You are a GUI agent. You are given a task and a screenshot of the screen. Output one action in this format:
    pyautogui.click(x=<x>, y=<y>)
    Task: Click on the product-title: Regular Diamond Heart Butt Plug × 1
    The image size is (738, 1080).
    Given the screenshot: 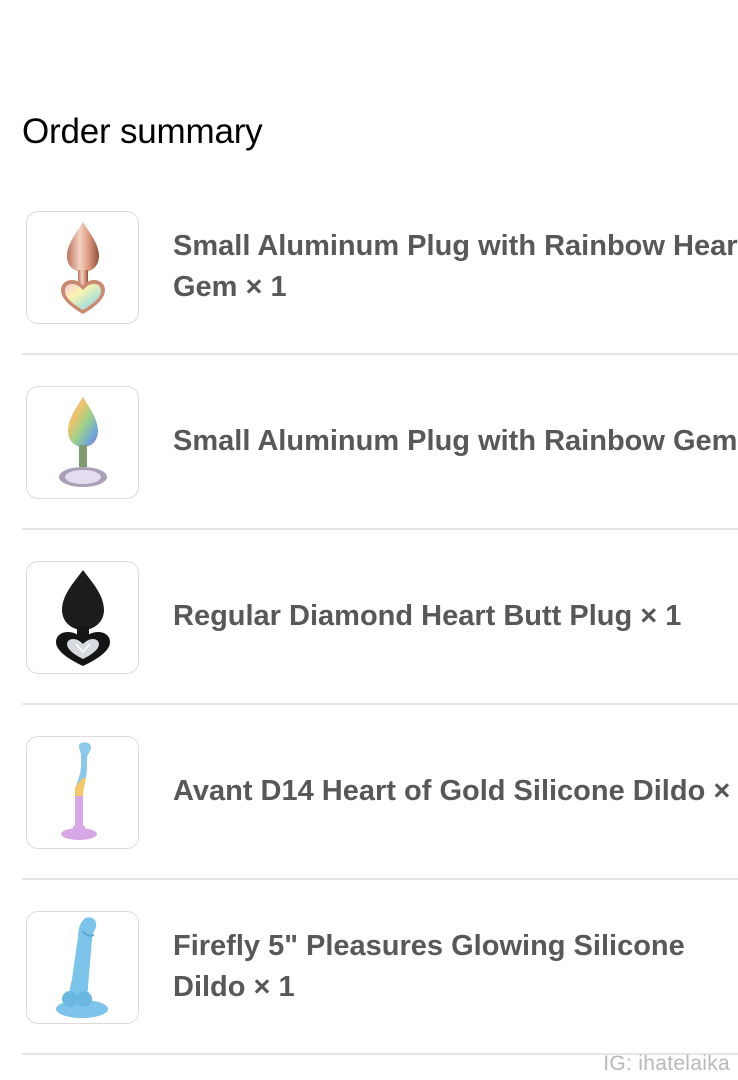 What is the action you would take?
    pyautogui.click(x=455, y=616)
    